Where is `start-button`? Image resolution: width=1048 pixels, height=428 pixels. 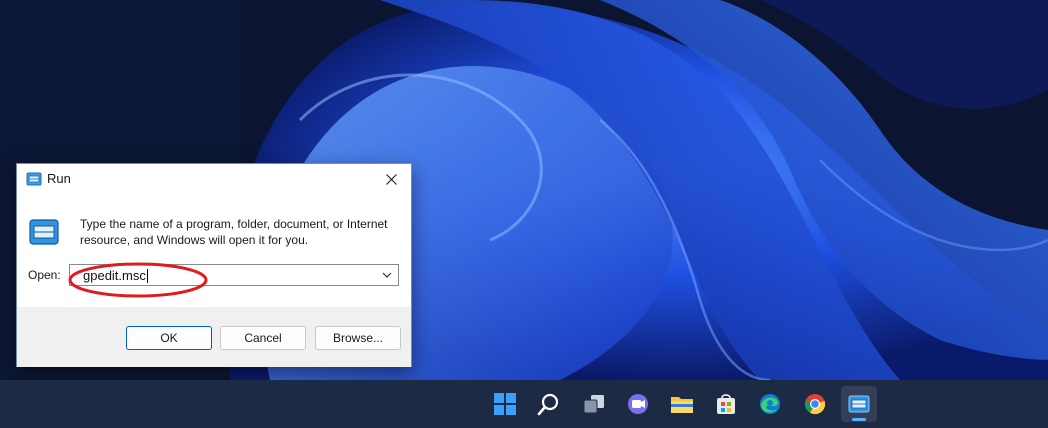
start-button is located at coordinates (505, 404).